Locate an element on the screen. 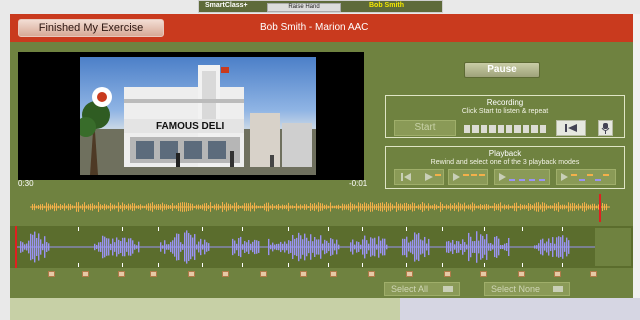 This screenshot has width=640, height=320. select-none-label: Select None is located at coordinates (516, 289).